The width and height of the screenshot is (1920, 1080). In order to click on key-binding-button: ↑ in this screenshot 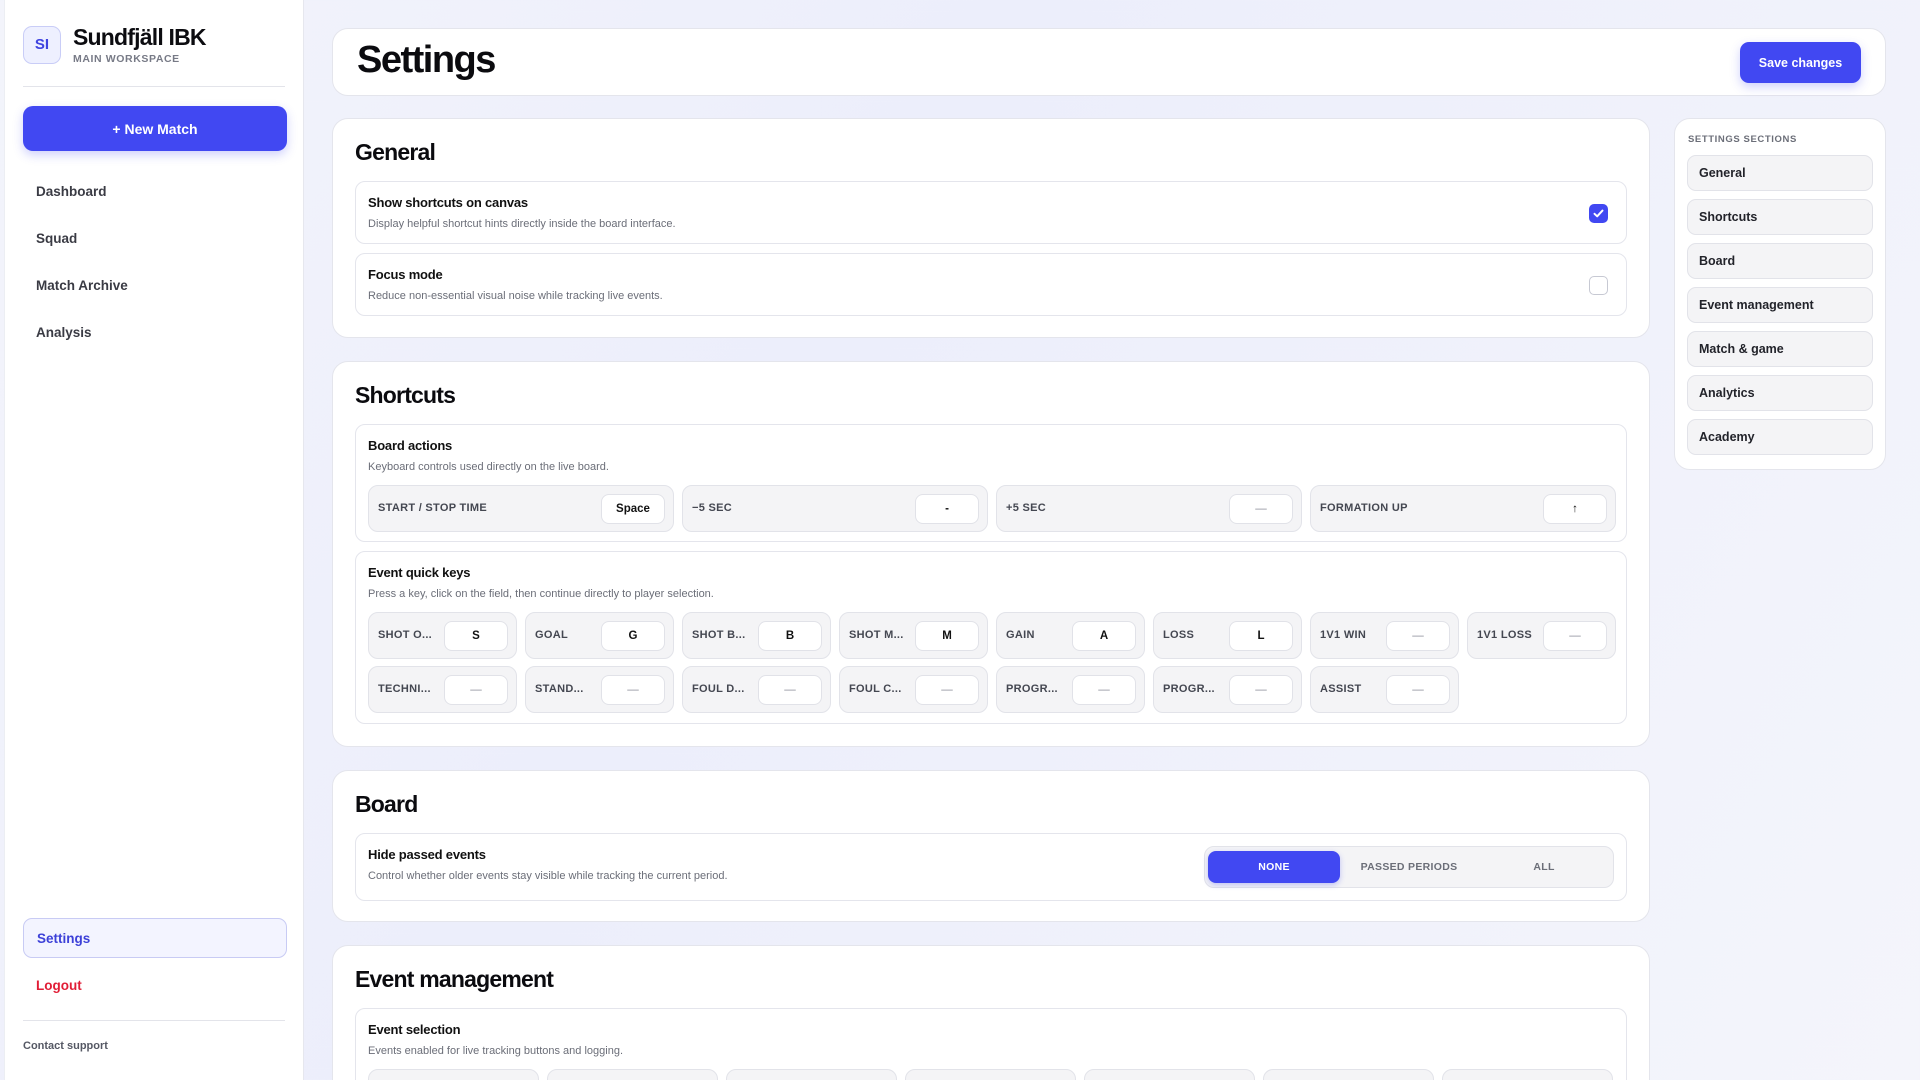, I will do `click(1575, 509)`.